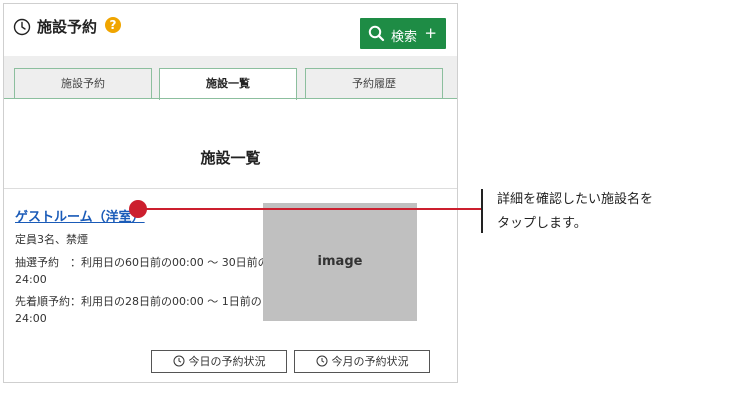 Image resolution: width=750 pixels, height=393 pixels. I want to click on month-status-button: 今月の予約状況, so click(362, 361).